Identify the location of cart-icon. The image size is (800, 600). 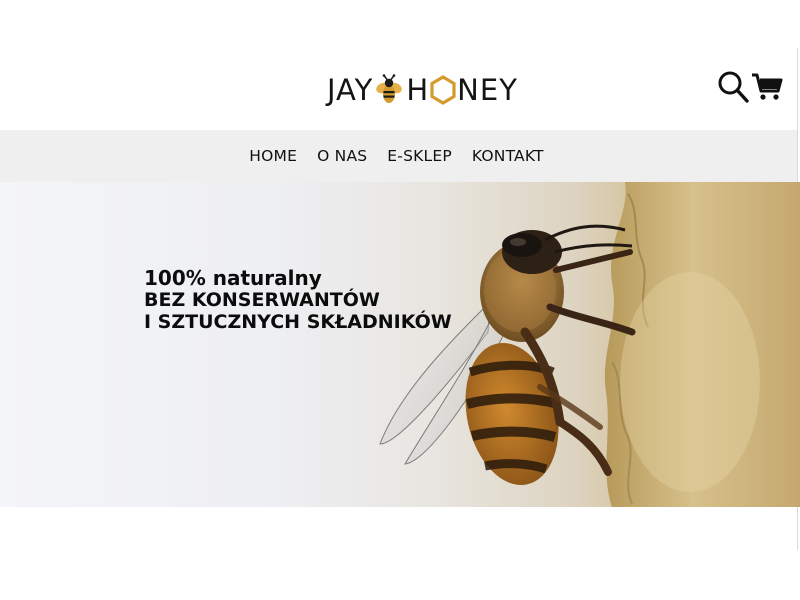
(767, 89).